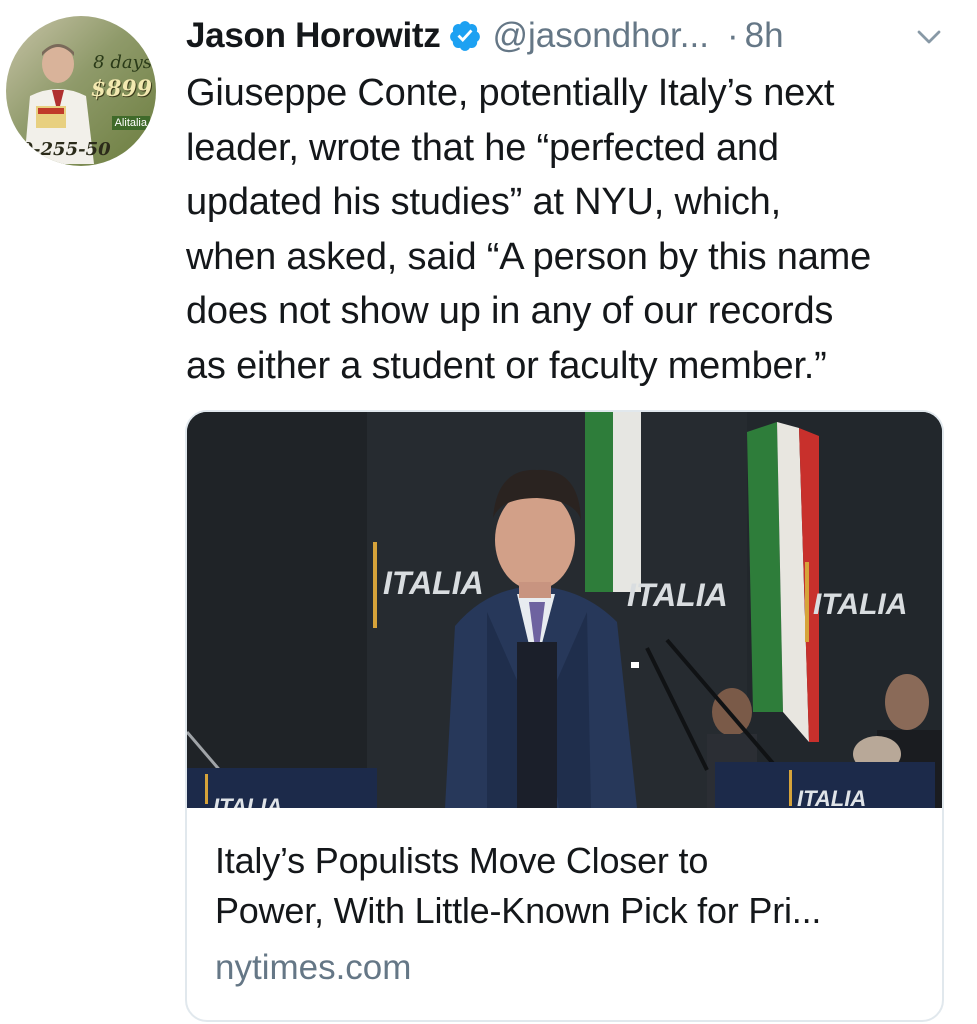 The width and height of the screenshot is (977, 1024). Describe the element at coordinates (529, 256) in the screenshot. I see `tweet-text-line: when asked, said “A person by this name` at that location.